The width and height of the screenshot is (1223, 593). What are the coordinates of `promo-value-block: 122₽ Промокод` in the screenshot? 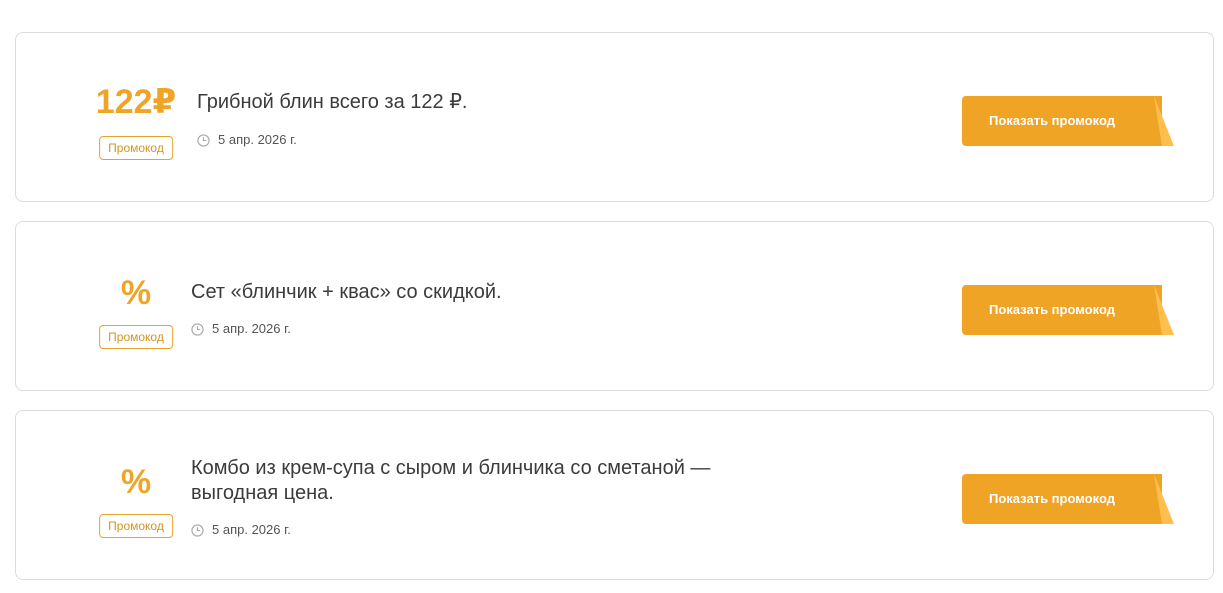 It's located at (136, 117).